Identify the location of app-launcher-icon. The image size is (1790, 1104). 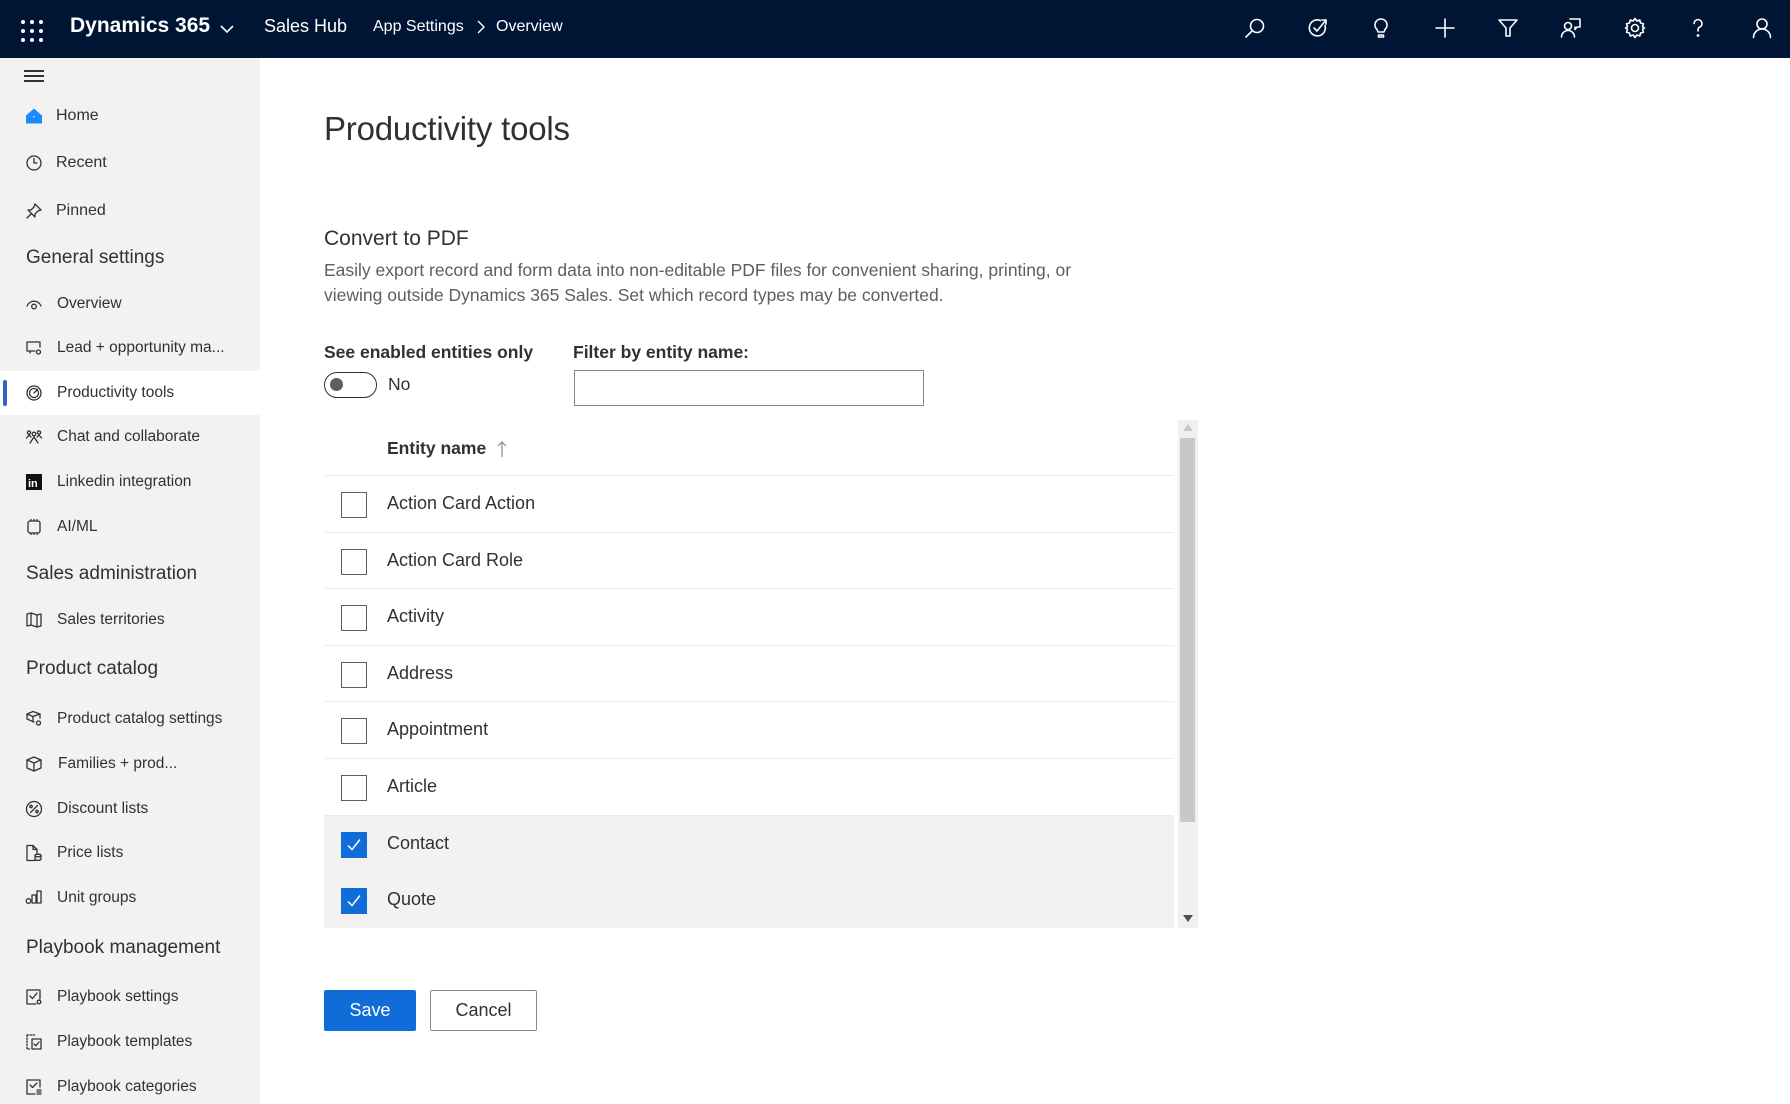
(30, 29).